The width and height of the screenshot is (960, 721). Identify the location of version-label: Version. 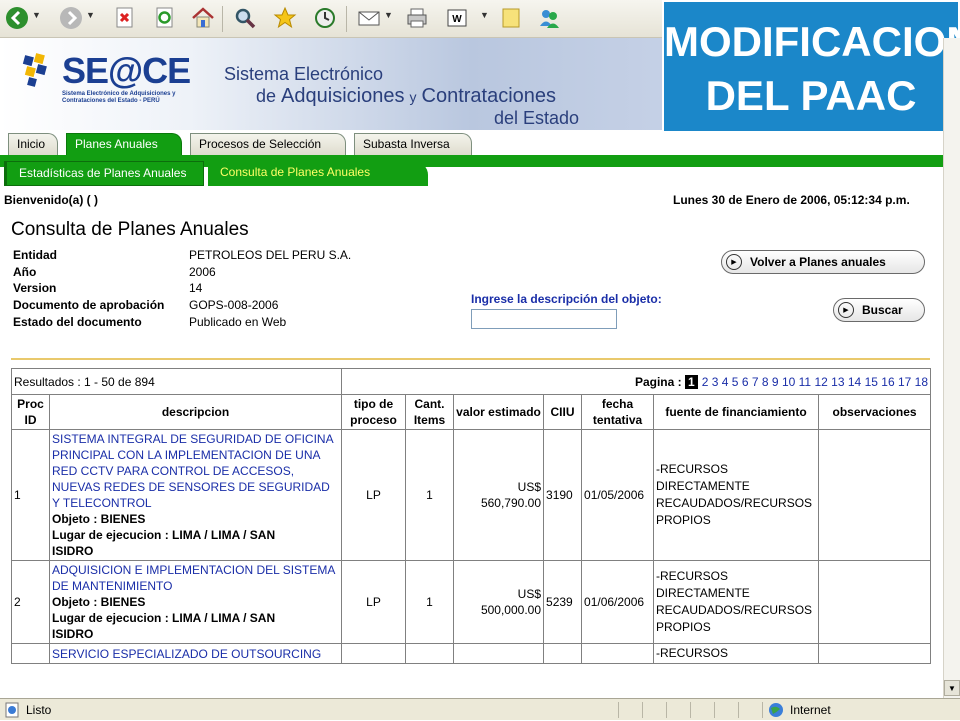
(35, 288).